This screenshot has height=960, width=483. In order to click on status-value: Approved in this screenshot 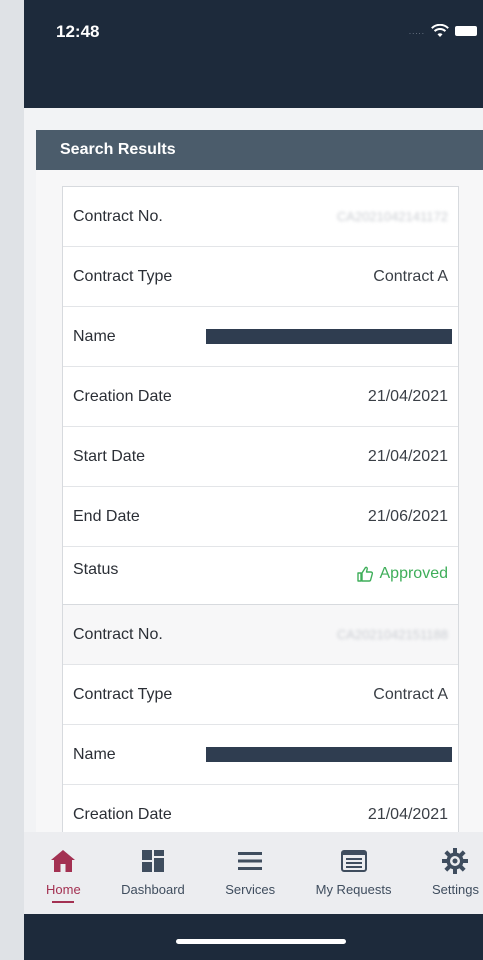, I will do `click(414, 573)`.